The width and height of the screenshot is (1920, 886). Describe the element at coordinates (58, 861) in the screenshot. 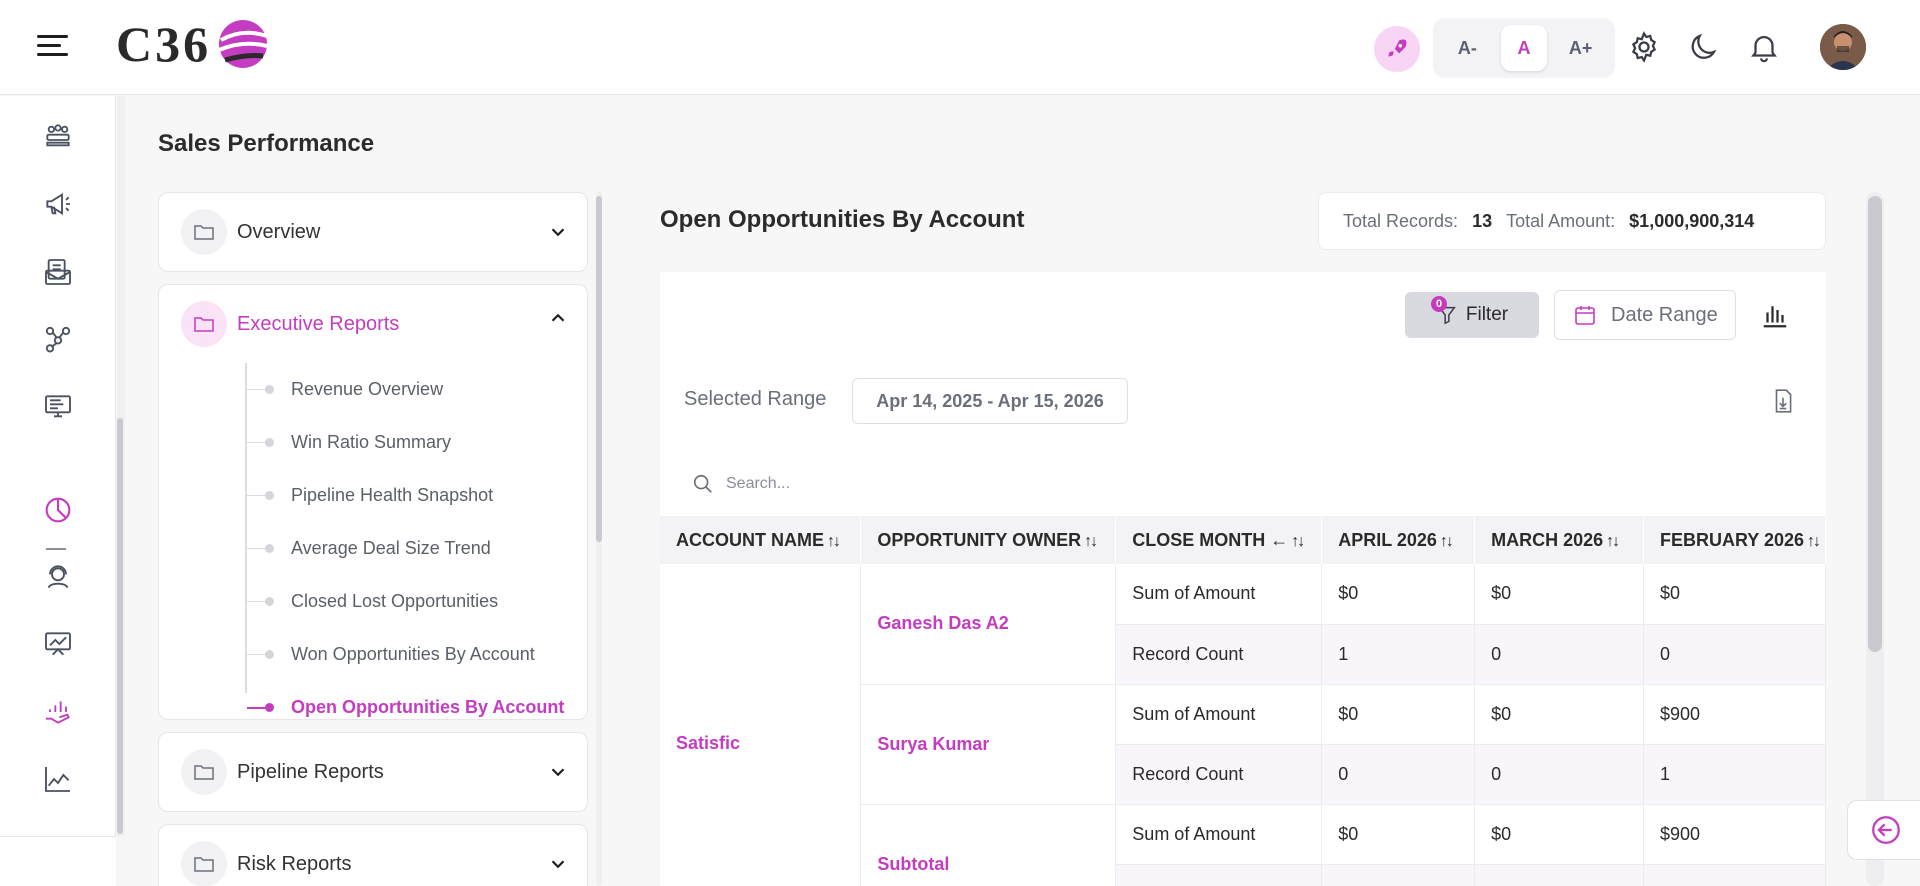

I see `rail-footer` at that location.